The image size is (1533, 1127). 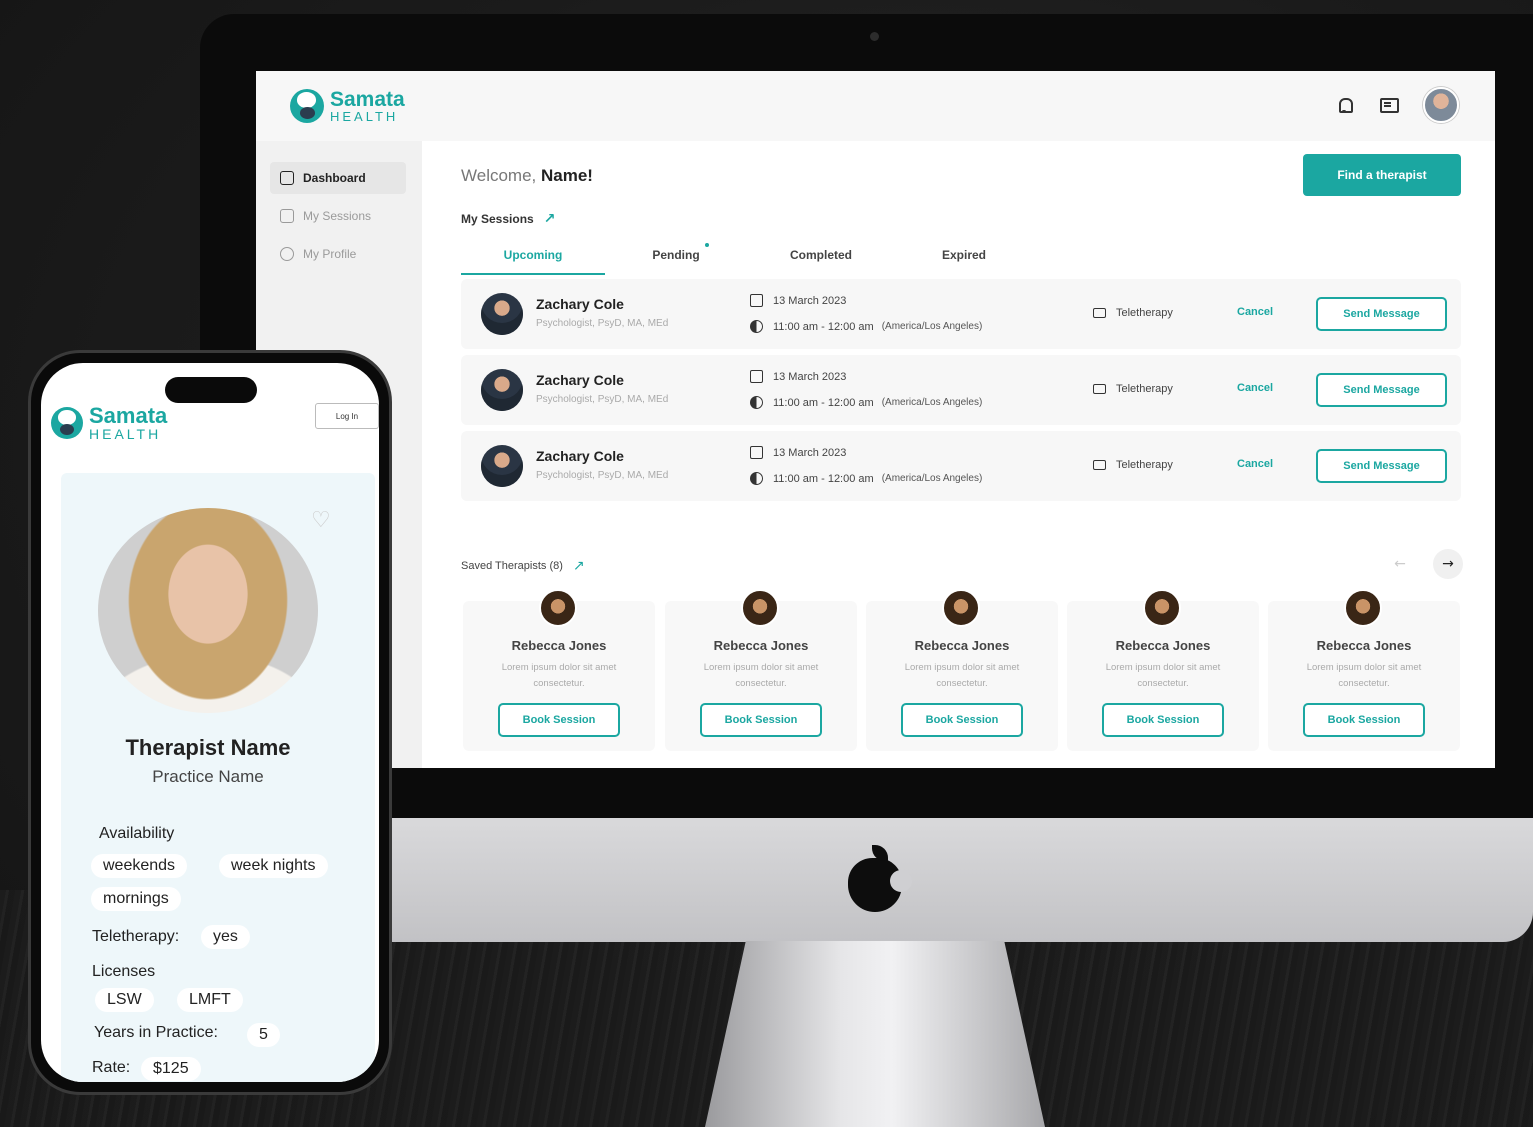 What do you see at coordinates (964, 258) in the screenshot?
I see `tab-expired: Expired` at bounding box center [964, 258].